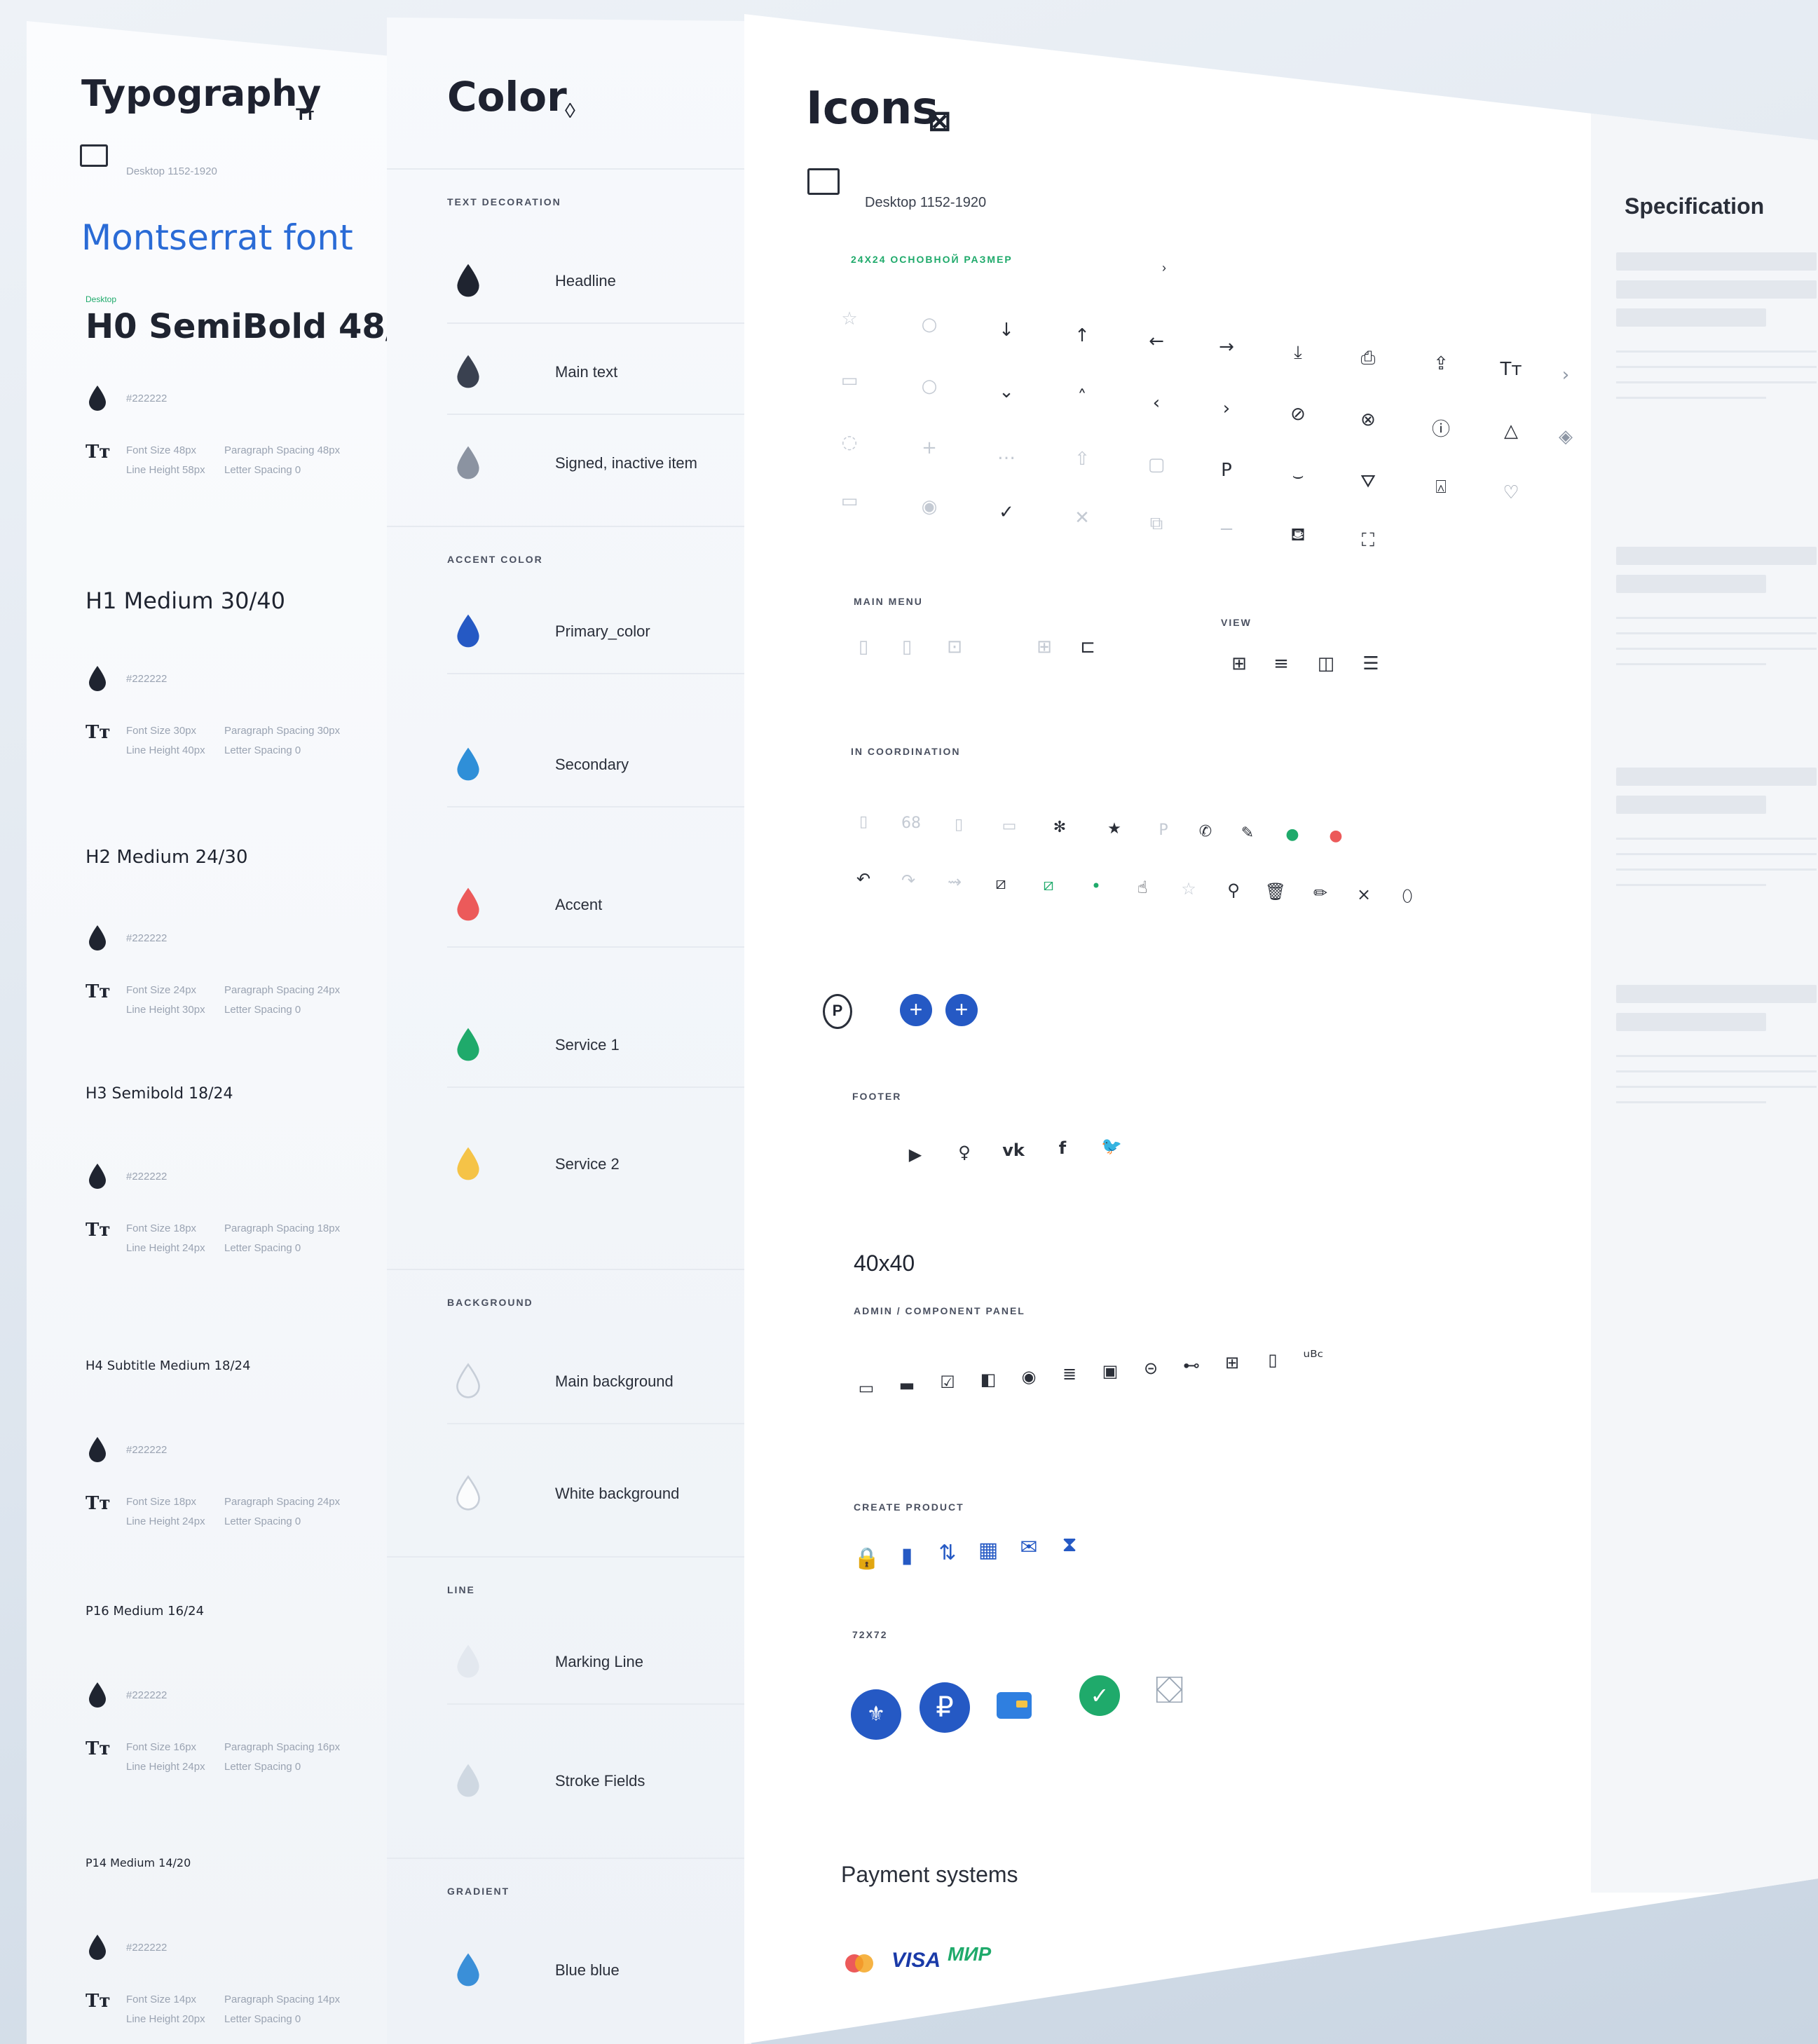 The image size is (1818, 2044). What do you see at coordinates (1441, 487) in the screenshot?
I see `lock-icon: ⍓` at bounding box center [1441, 487].